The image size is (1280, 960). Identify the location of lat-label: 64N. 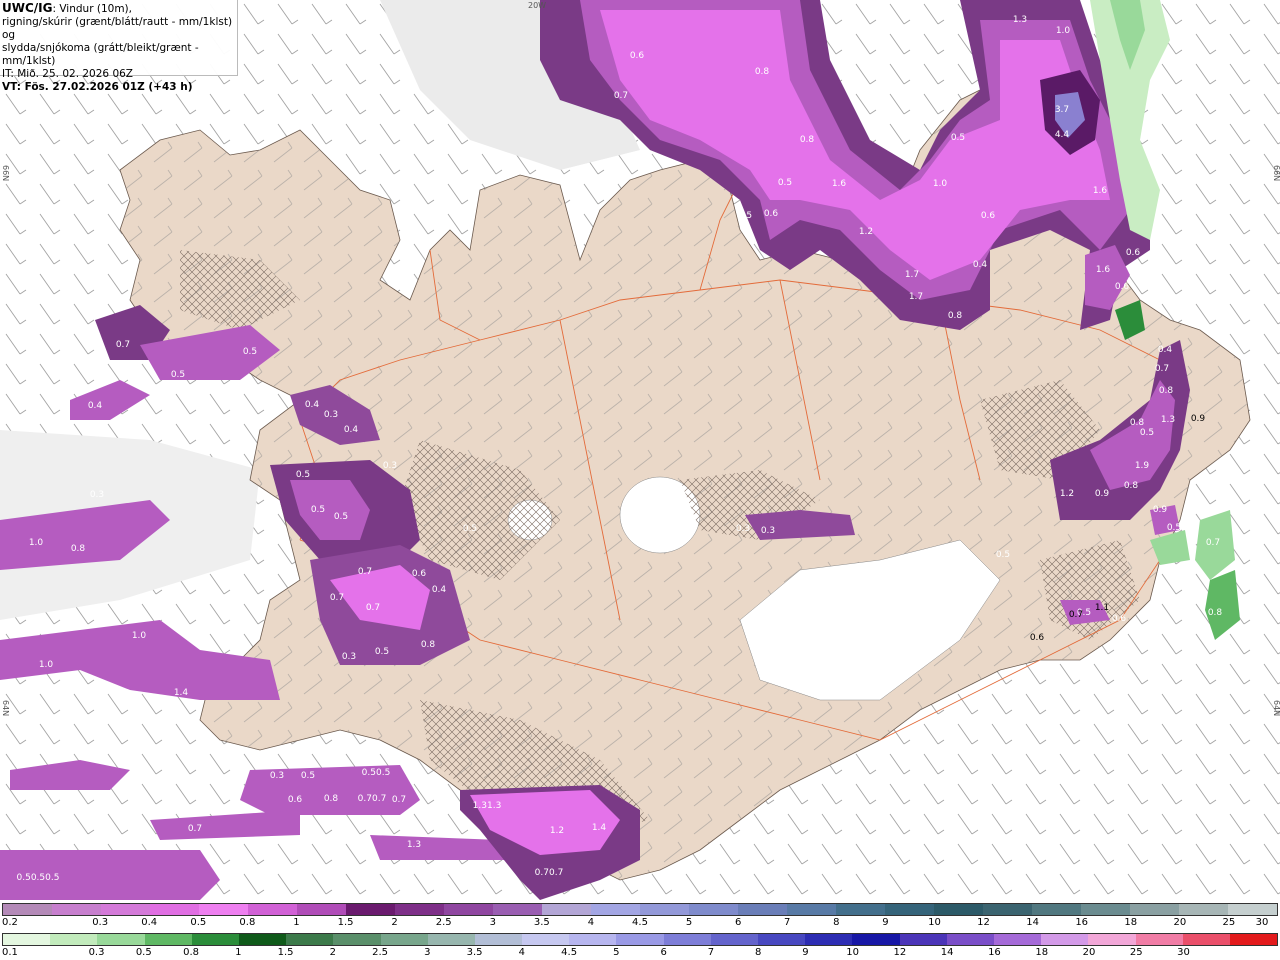
(5, 708).